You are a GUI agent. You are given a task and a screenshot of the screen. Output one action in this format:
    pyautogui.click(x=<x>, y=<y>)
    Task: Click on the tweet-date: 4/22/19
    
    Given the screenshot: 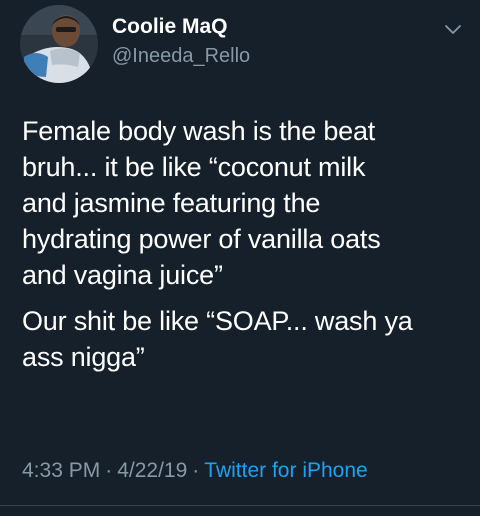 What is the action you would take?
    pyautogui.click(x=152, y=470)
    